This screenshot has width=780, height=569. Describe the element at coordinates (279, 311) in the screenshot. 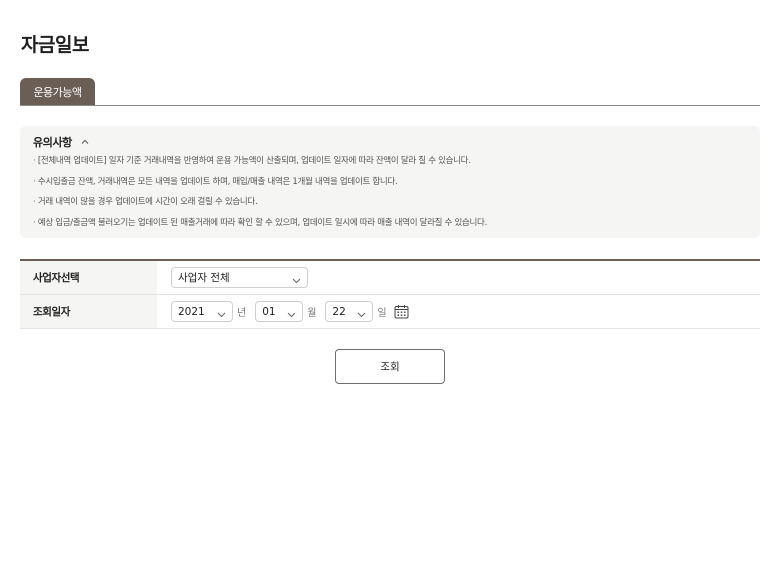

I see `month-select: 01` at that location.